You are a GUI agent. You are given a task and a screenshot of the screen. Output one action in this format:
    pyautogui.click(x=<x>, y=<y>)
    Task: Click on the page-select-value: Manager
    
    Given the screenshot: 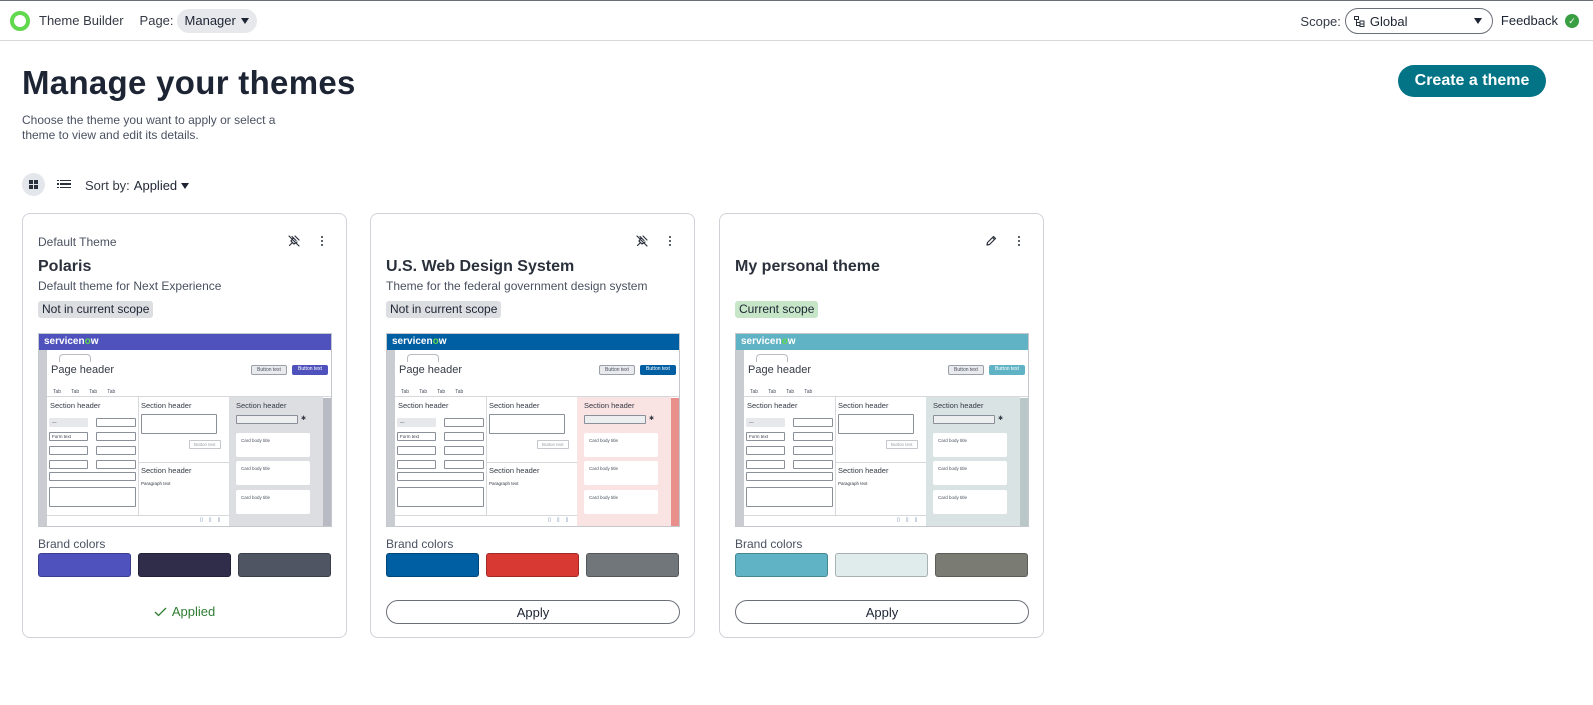 What is the action you would take?
    pyautogui.click(x=210, y=20)
    